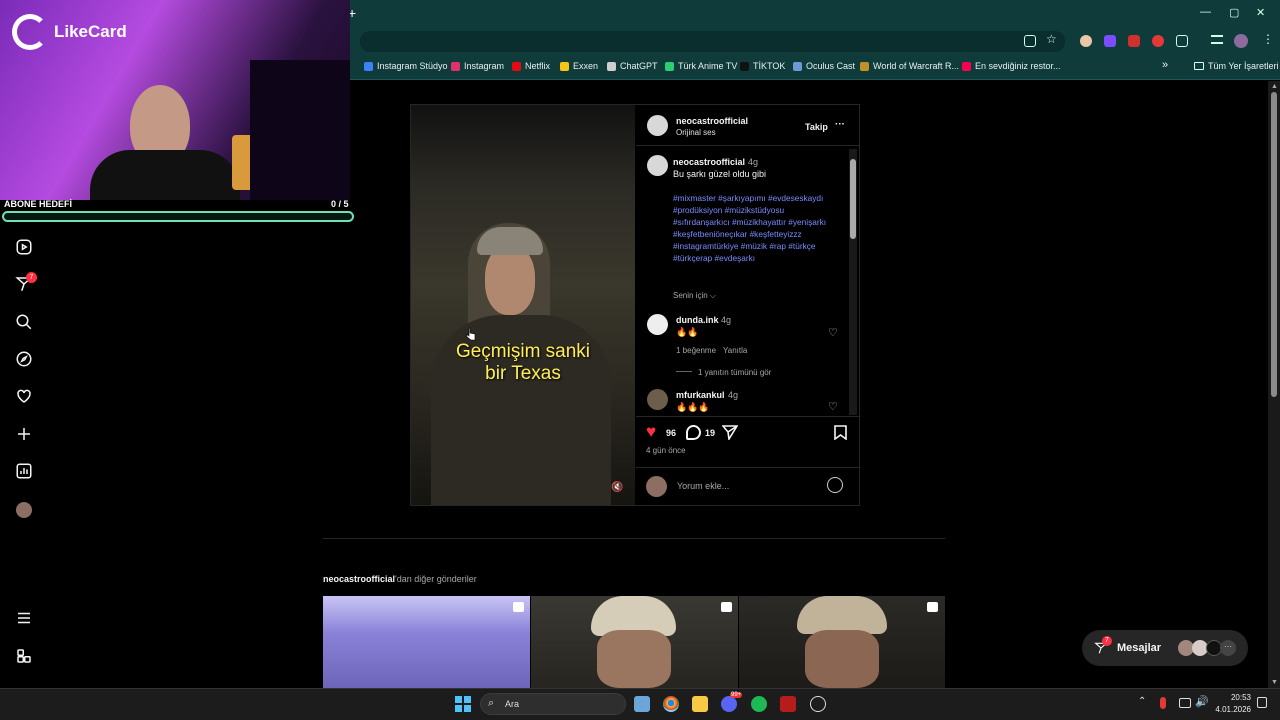  I want to click on view-replies-button: 1 yanıtın tümünü gör, so click(734, 372).